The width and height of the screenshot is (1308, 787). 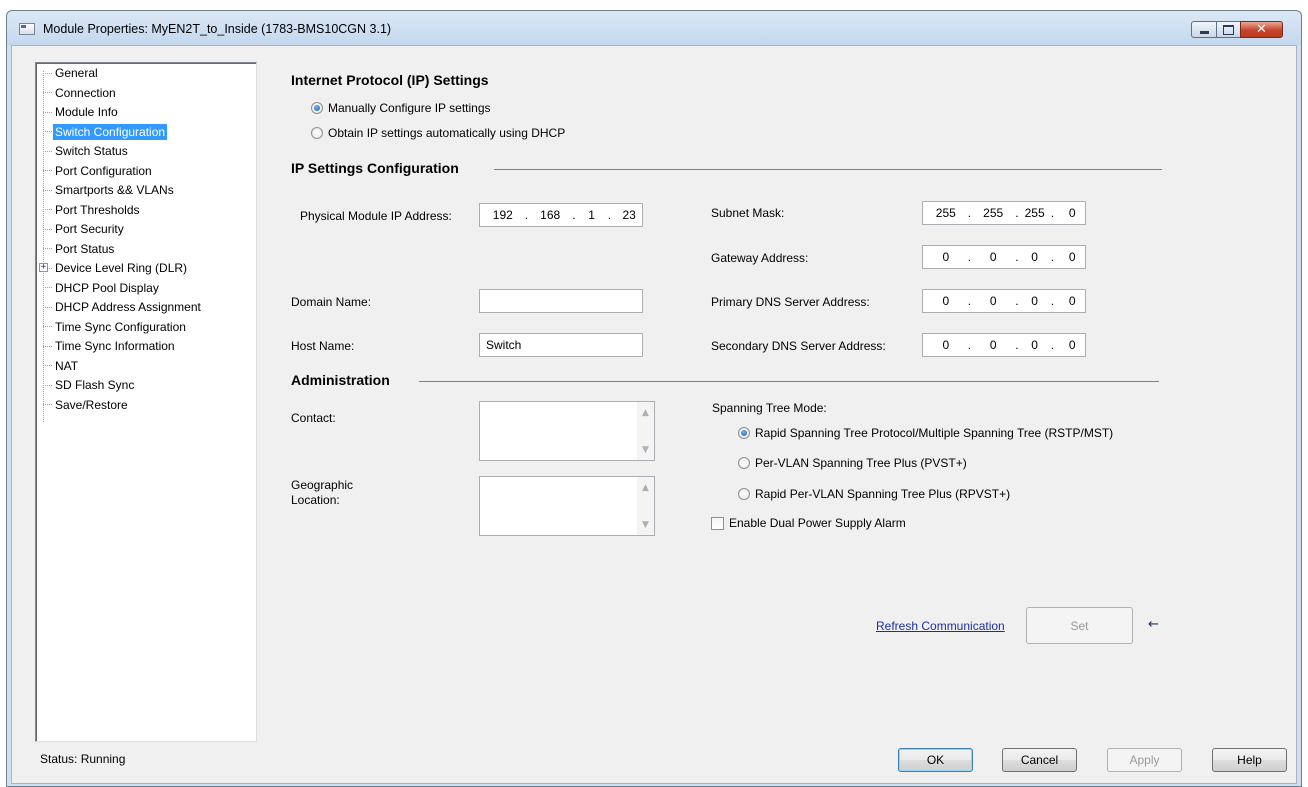 I want to click on set-button: Set, so click(x=1079, y=625).